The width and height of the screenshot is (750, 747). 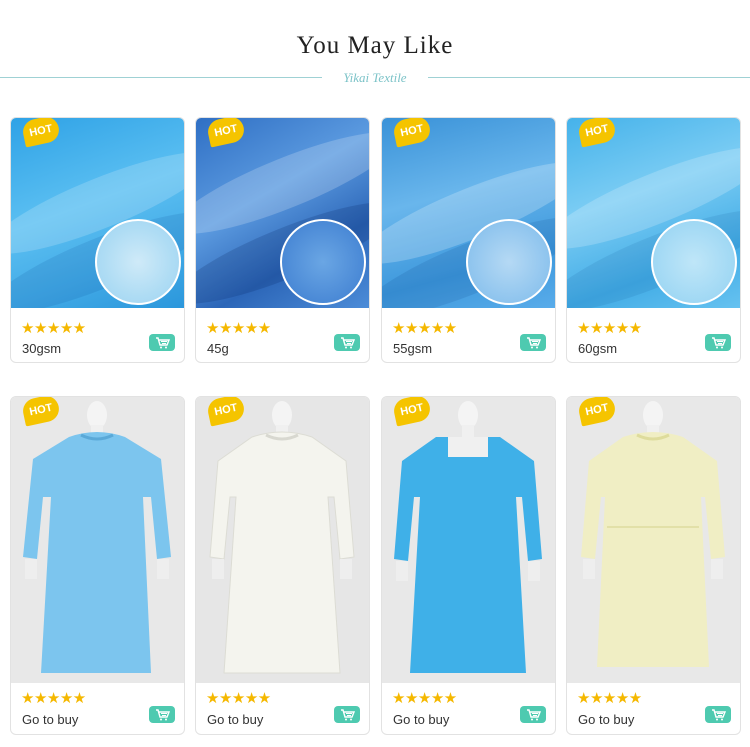 I want to click on section-header: You May Like Yikai Textile, so click(x=375, y=50).